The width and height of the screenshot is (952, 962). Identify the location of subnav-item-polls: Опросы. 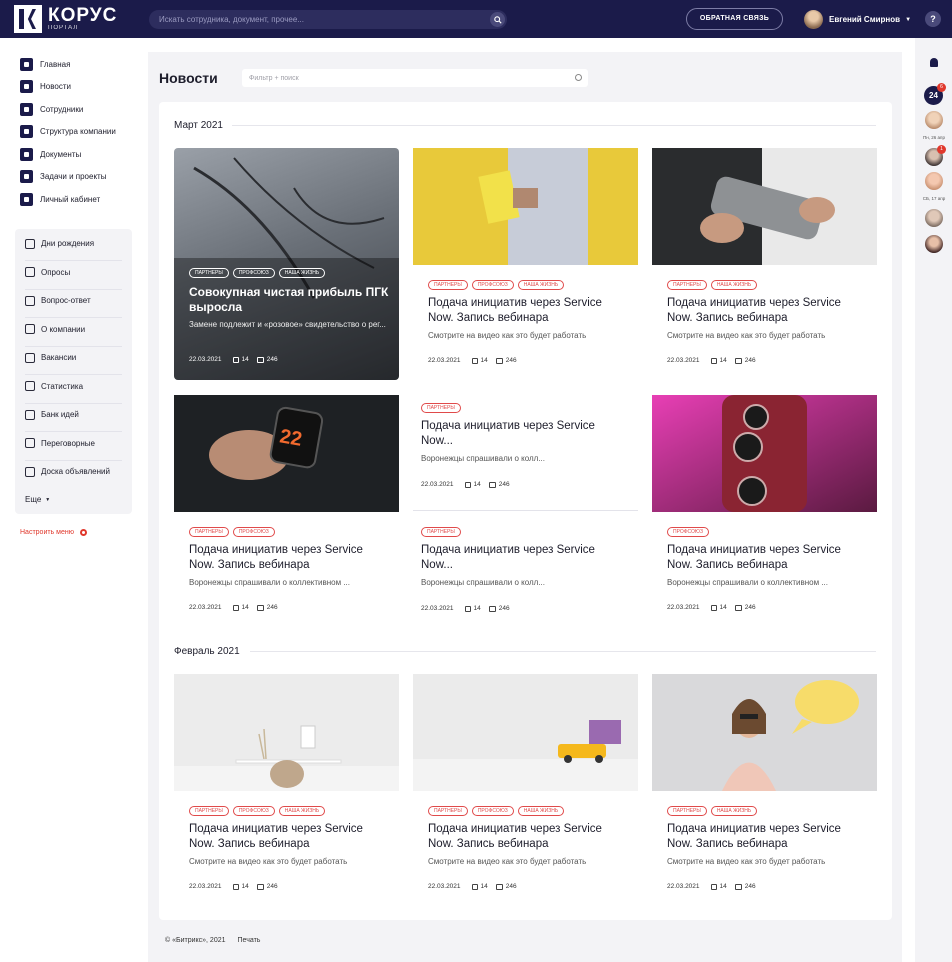
(75, 272).